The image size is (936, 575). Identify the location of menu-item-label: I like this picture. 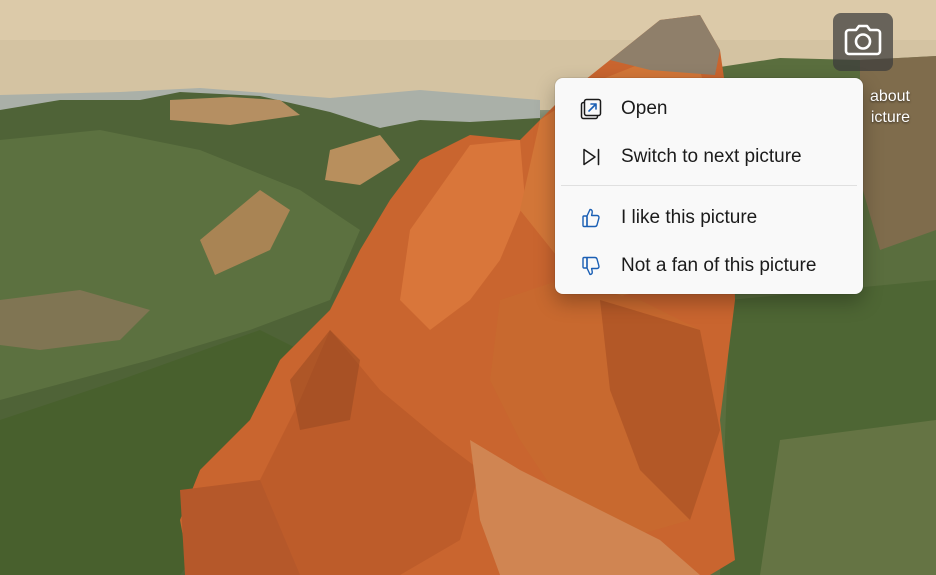
(689, 217).